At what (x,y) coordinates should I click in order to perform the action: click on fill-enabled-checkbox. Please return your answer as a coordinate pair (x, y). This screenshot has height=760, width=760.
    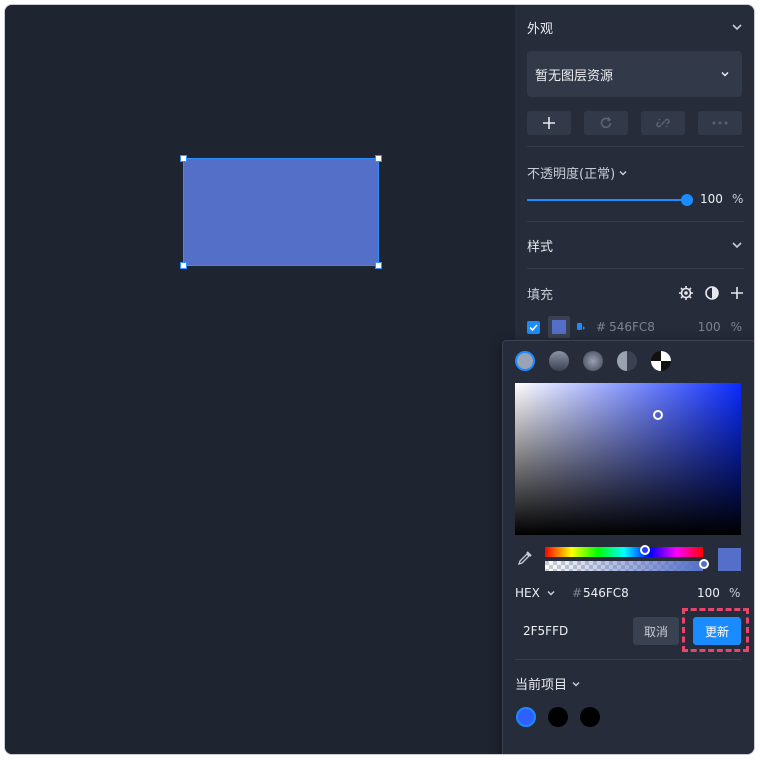
    Looking at the image, I should click on (533, 327).